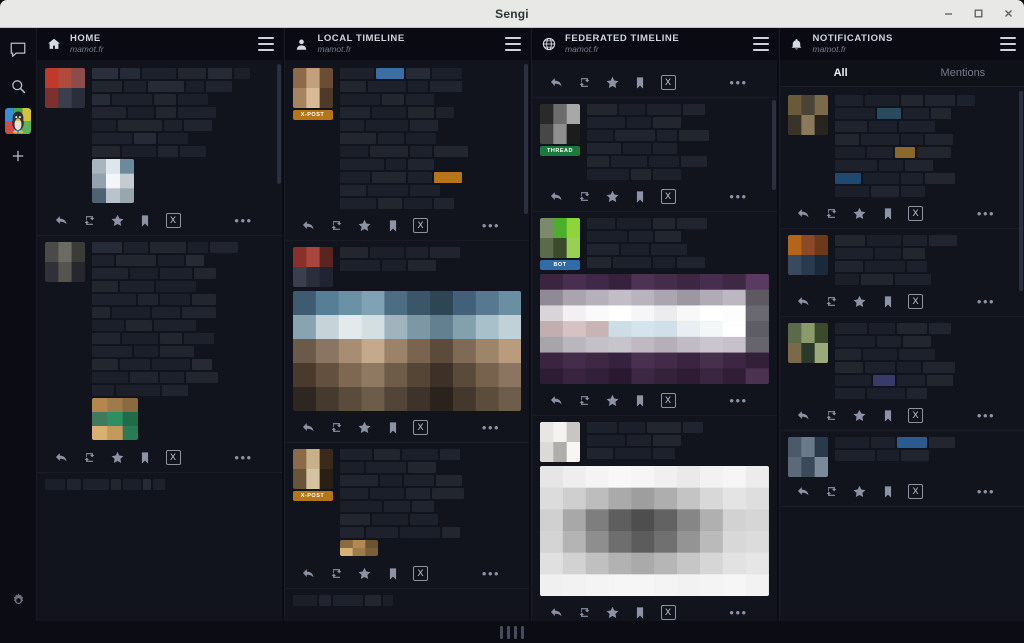 Image resolution: width=1024 pixels, height=643 pixels. What do you see at coordinates (18, 121) in the screenshot?
I see `account-avatar` at bounding box center [18, 121].